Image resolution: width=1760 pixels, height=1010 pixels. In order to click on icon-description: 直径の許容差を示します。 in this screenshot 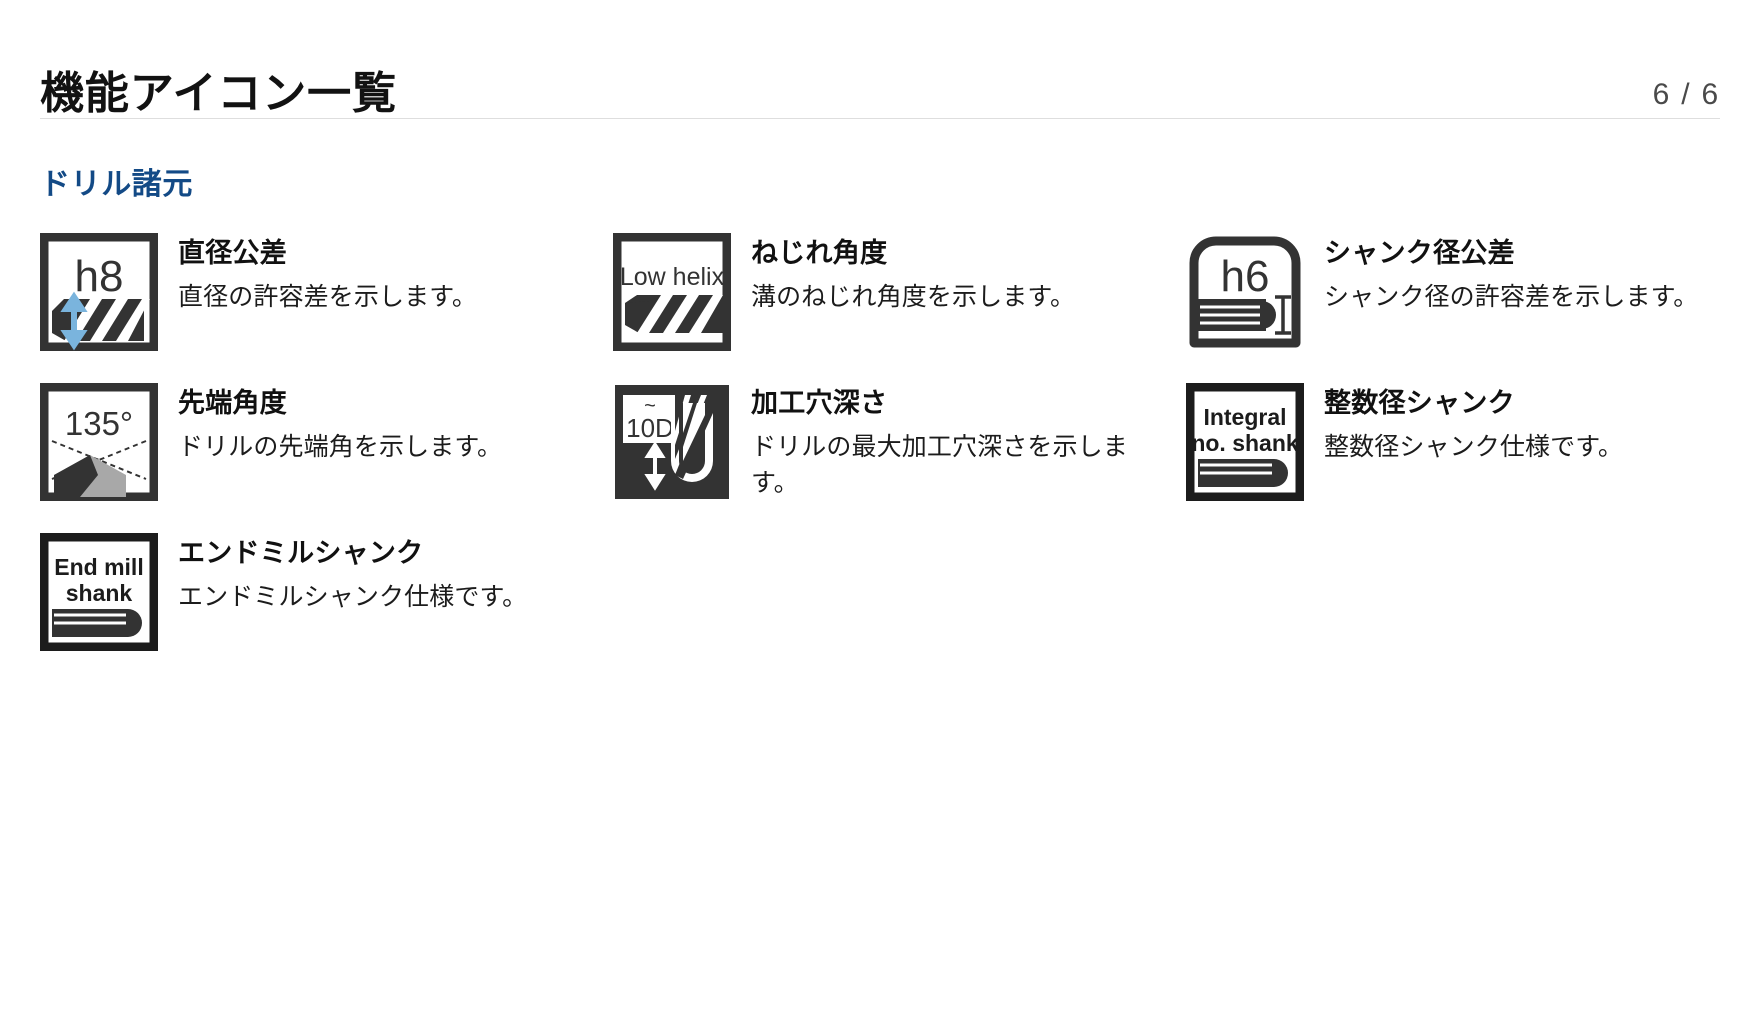, I will do `click(328, 296)`.